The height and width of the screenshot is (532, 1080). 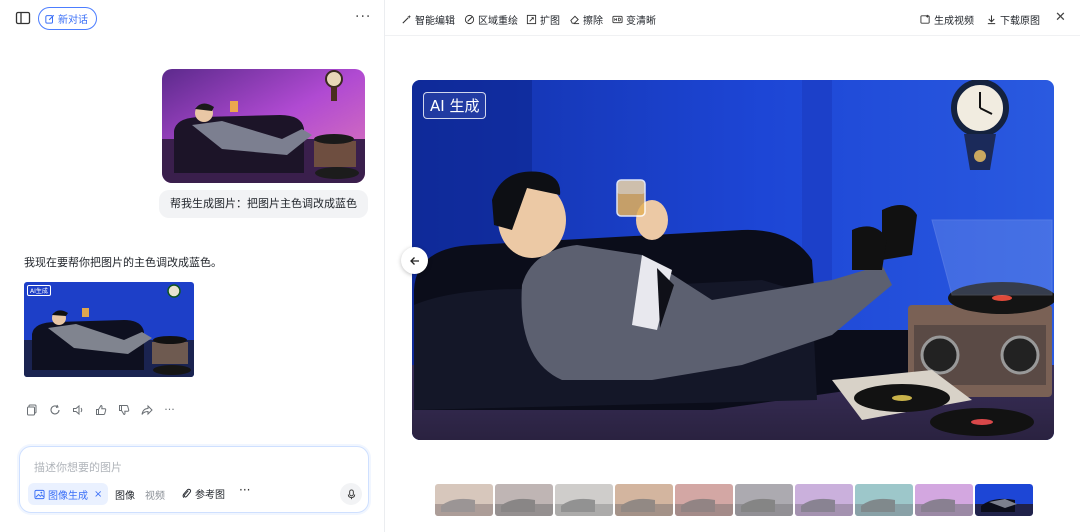 What do you see at coordinates (991, 20) in the screenshot?
I see `download-icon` at bounding box center [991, 20].